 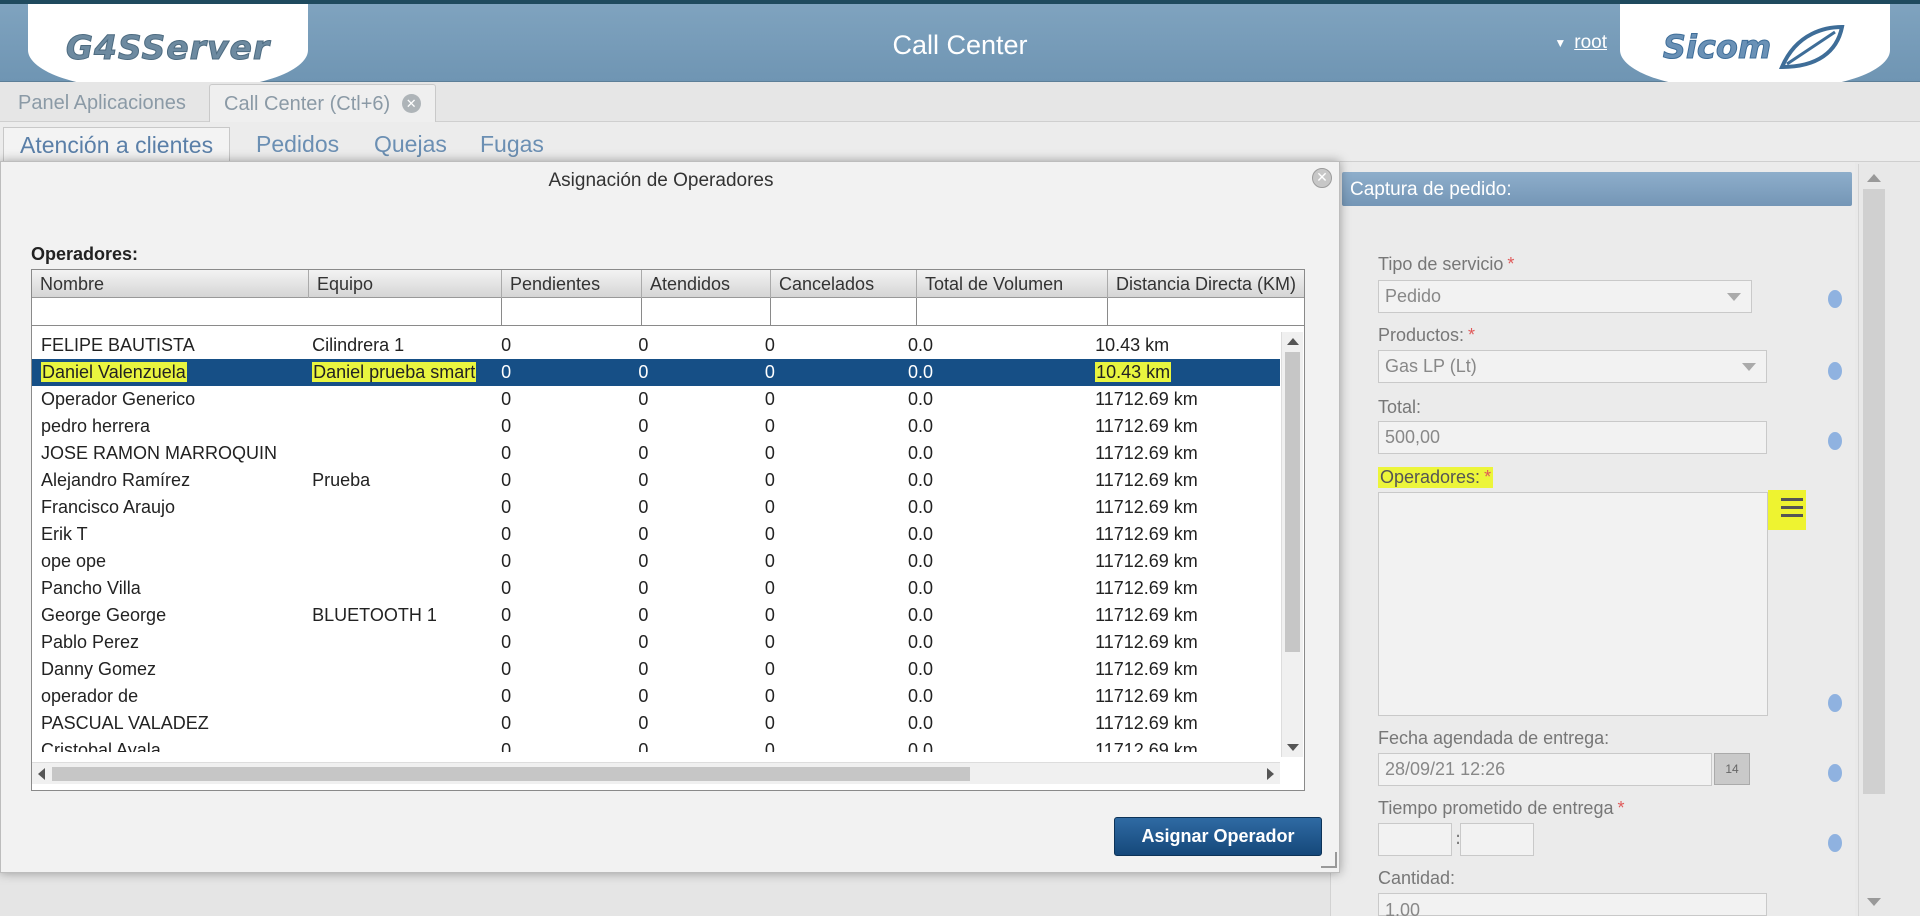 What do you see at coordinates (656, 399) in the screenshot?
I see `table-row: Operador Generico 0 0 0 0.0 11712.69 km` at bounding box center [656, 399].